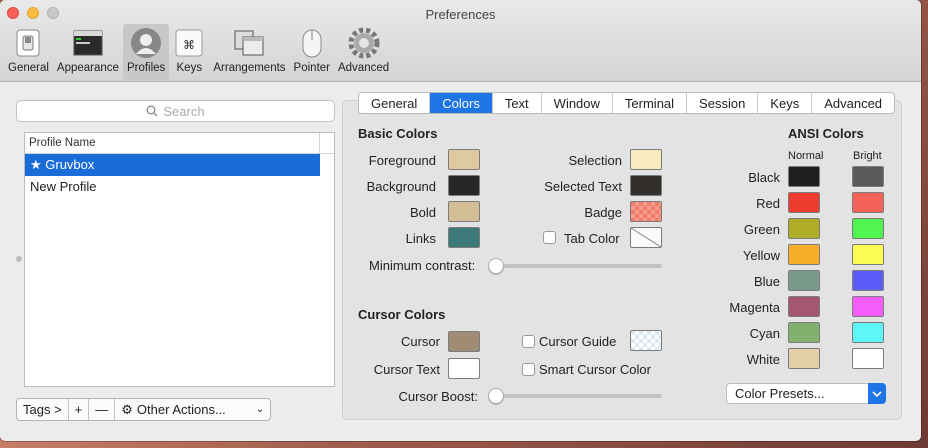  I want to click on switch-icon, so click(28, 43).